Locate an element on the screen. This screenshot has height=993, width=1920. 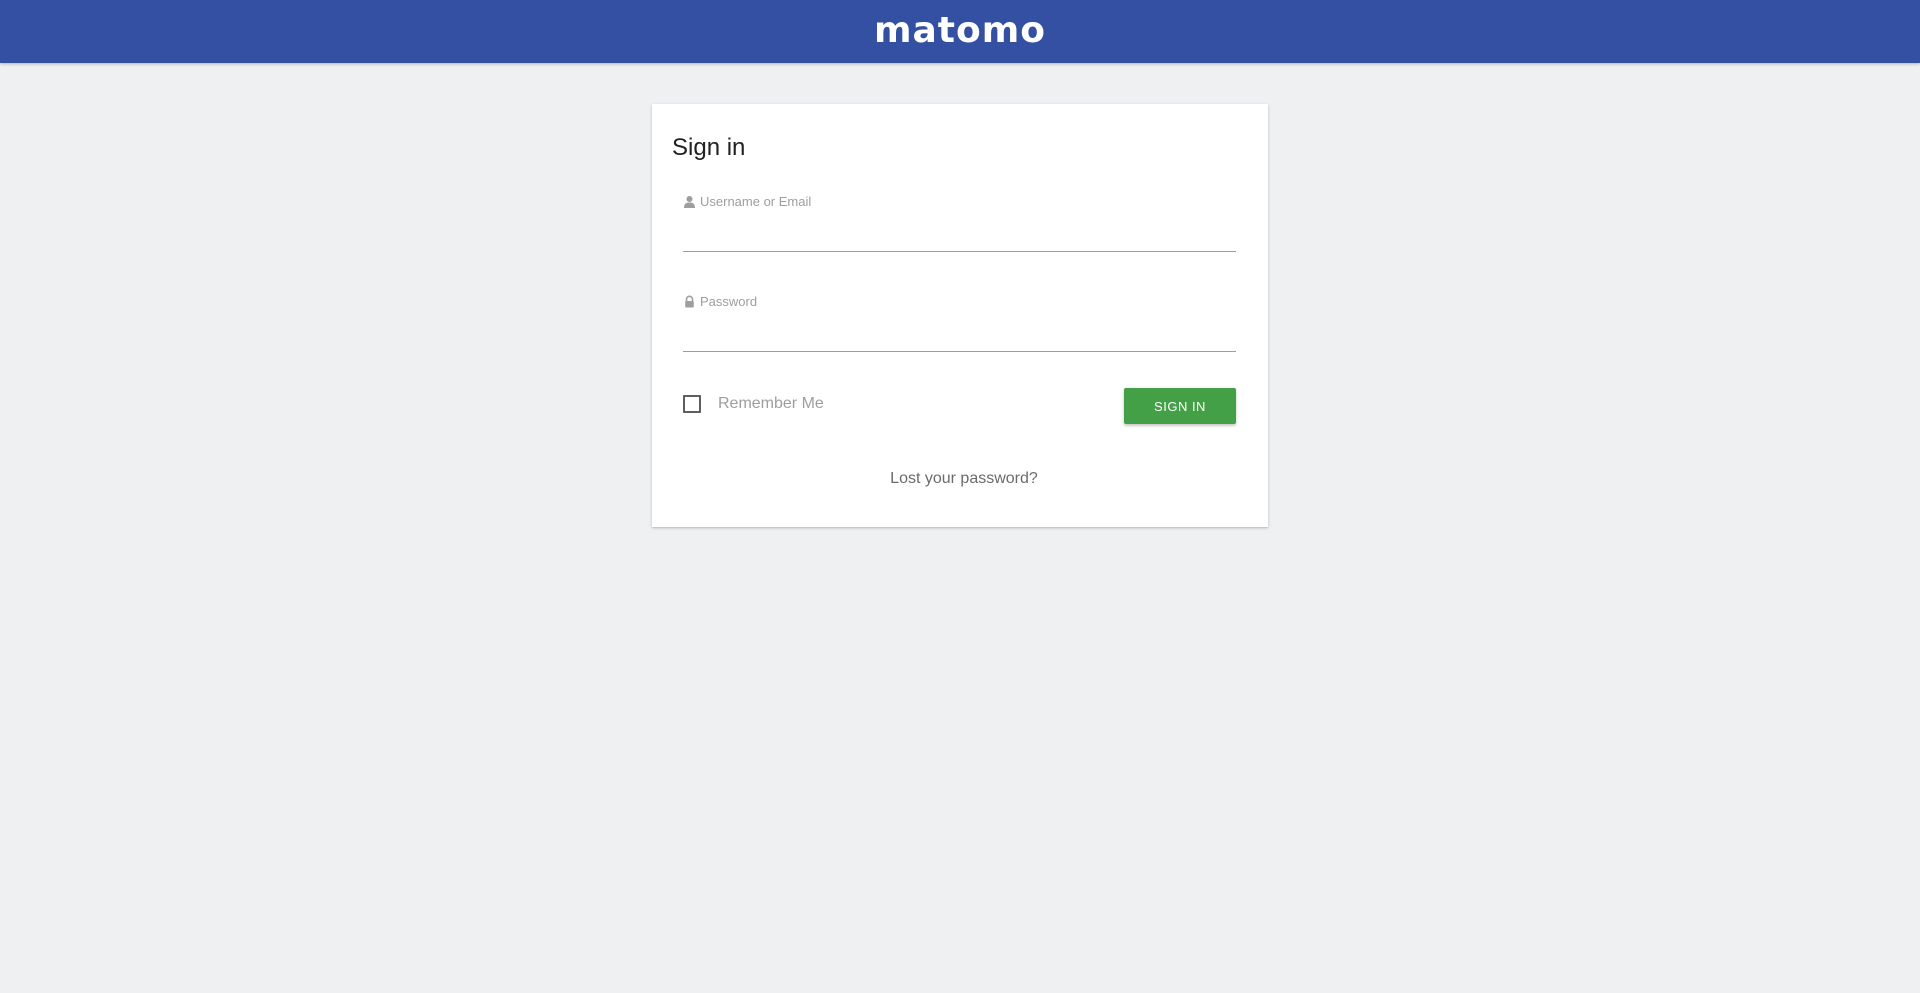
login-title: Sign in is located at coordinates (709, 147).